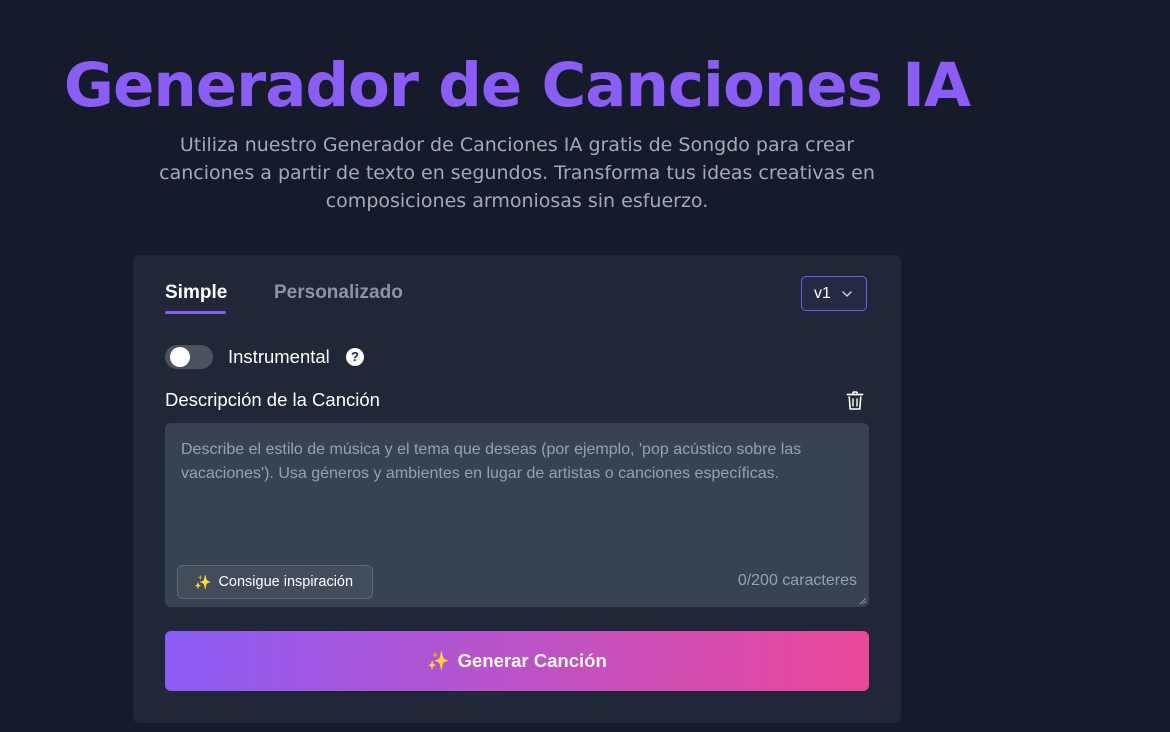 The height and width of the screenshot is (732, 1170). I want to click on instrumental-toggle, so click(189, 357).